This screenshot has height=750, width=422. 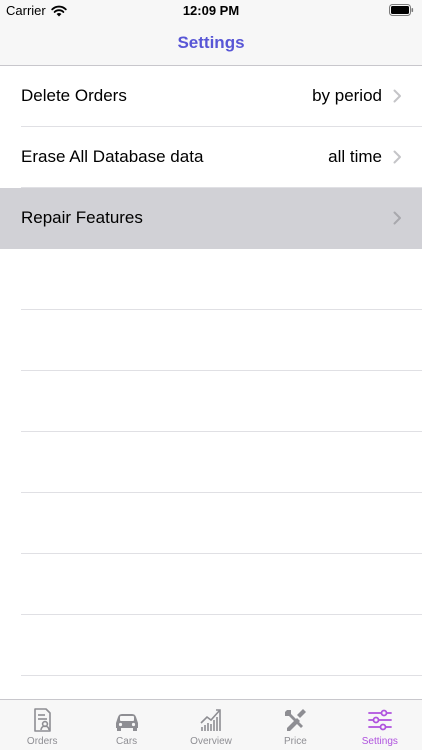 I want to click on battery-icon, so click(x=401, y=10).